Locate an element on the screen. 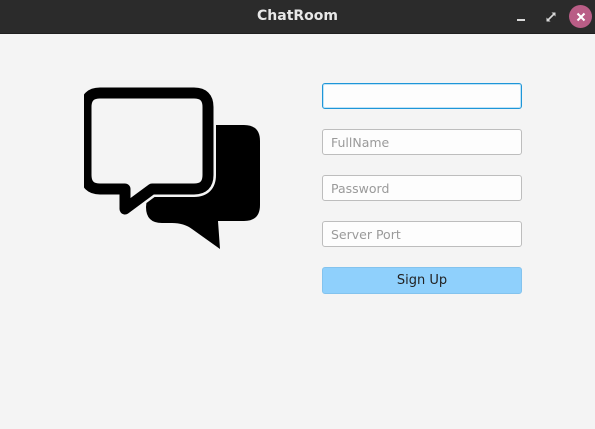 The width and height of the screenshot is (595, 429). close-button is located at coordinates (580, 16).